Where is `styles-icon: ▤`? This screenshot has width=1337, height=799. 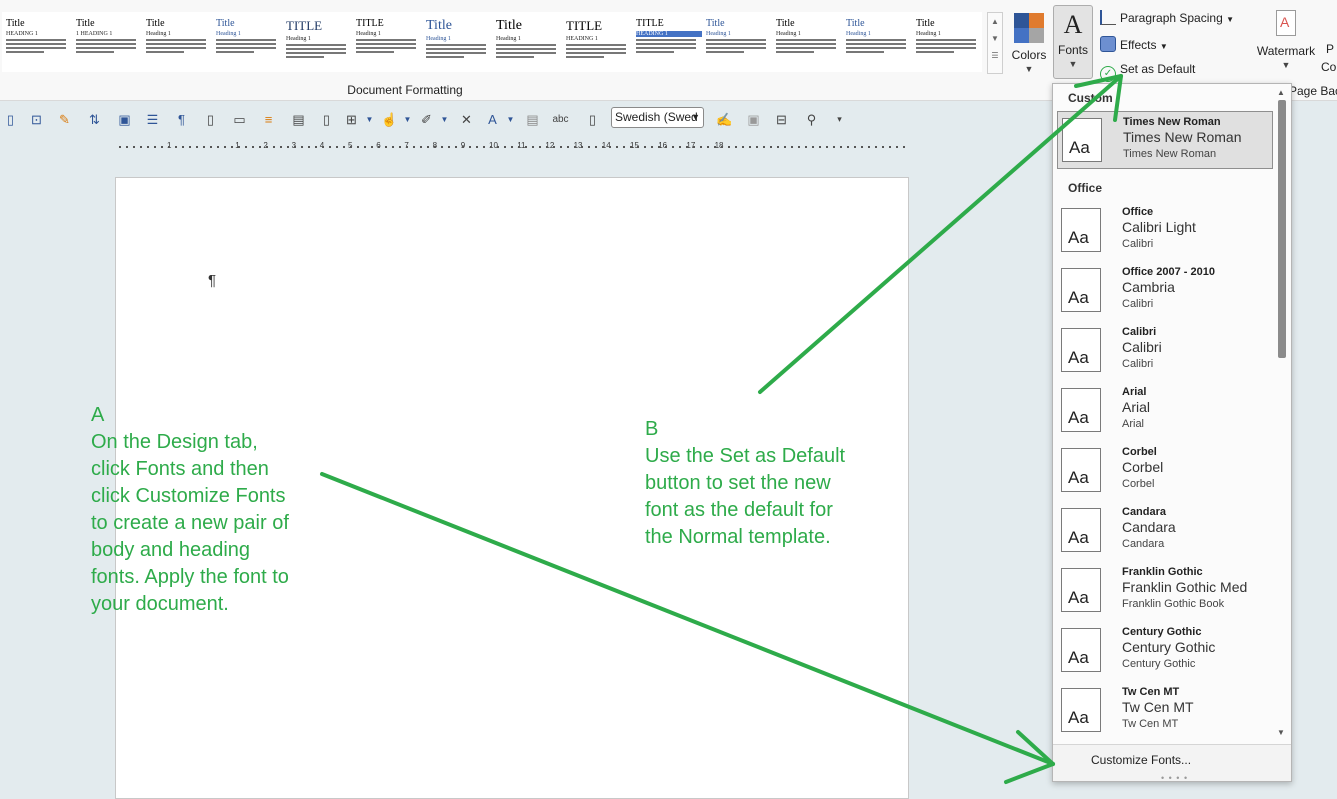 styles-icon: ▤ is located at coordinates (532, 119).